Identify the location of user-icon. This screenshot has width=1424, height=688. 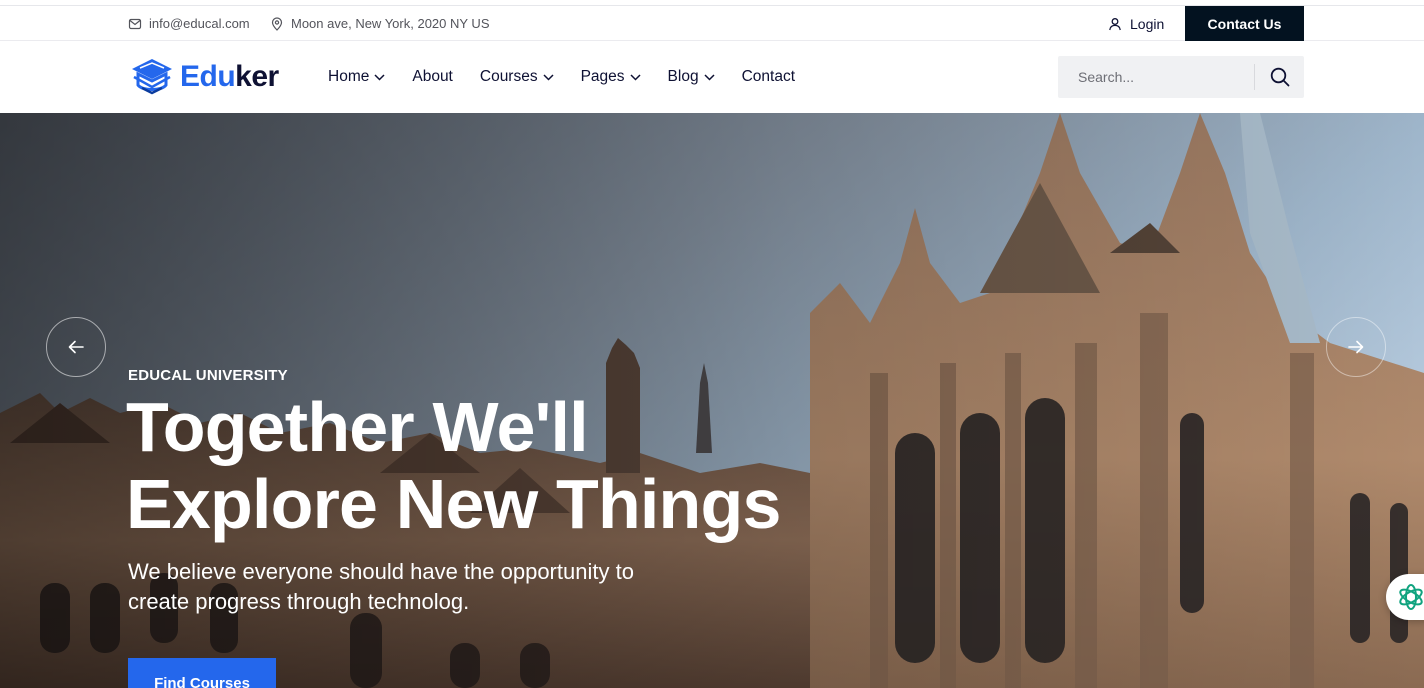
(1115, 23).